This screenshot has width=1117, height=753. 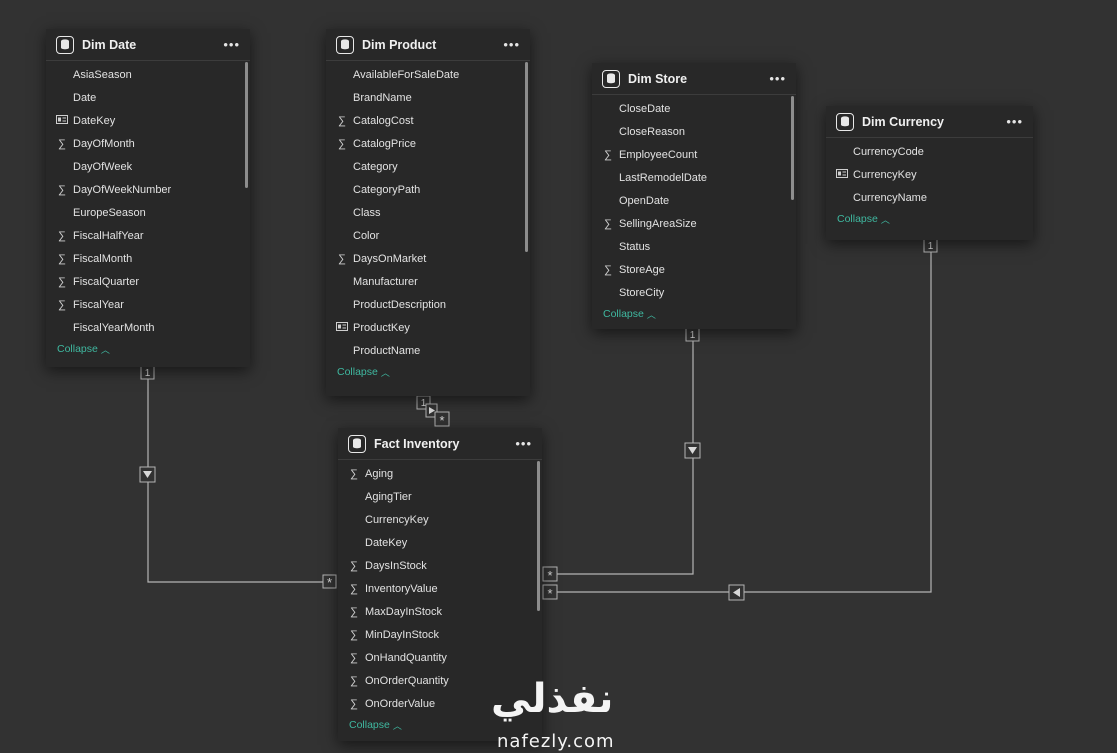 I want to click on field-row: ∑ StoreAge, so click(x=694, y=269).